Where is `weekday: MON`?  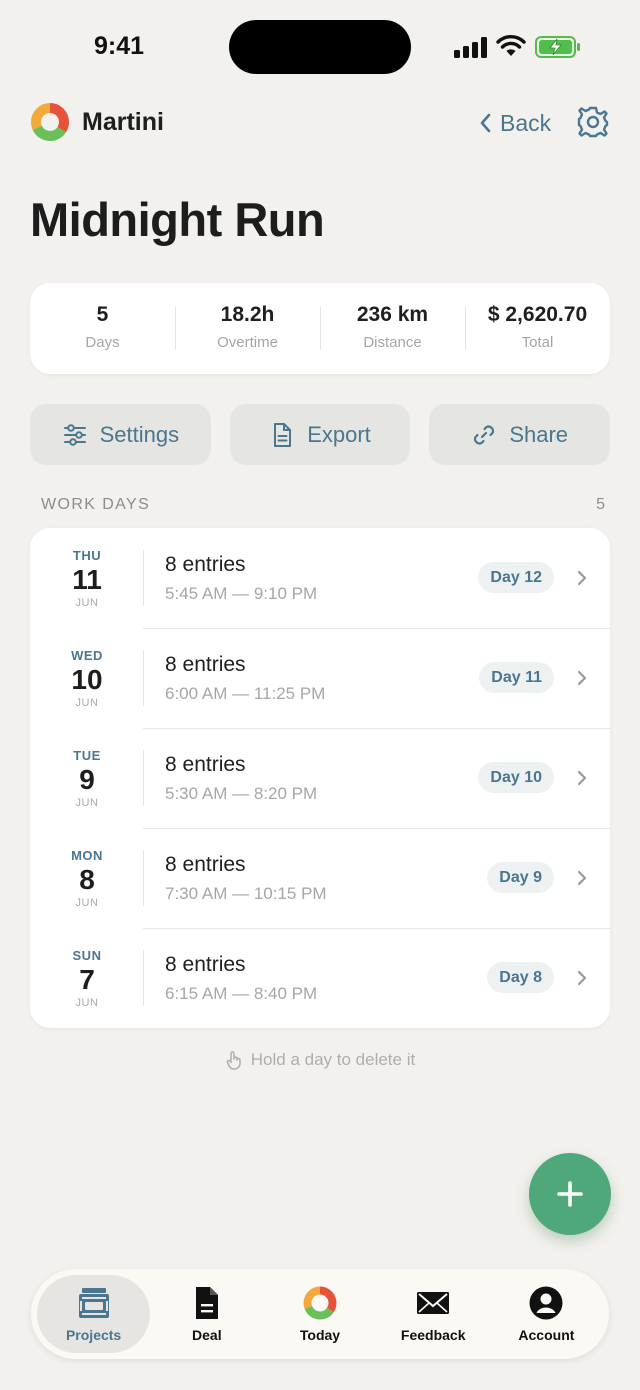 weekday: MON is located at coordinates (87, 855).